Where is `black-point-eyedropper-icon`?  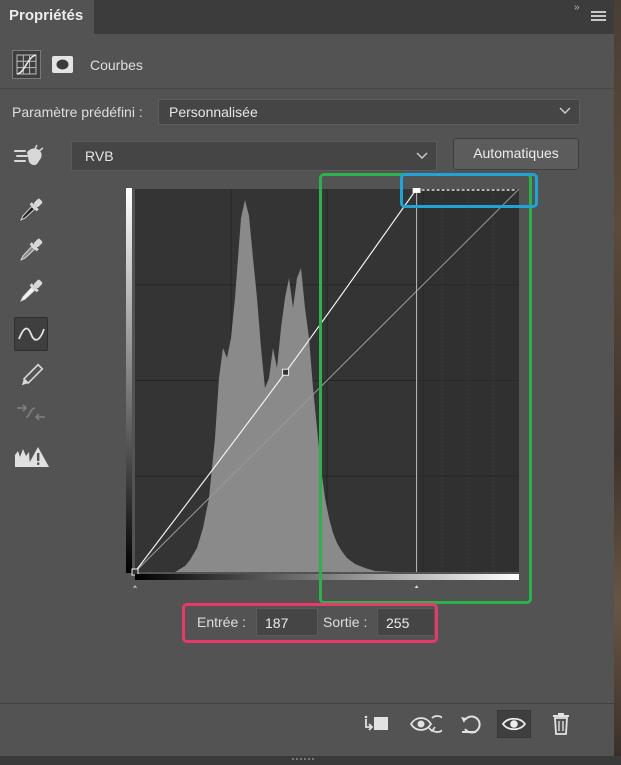
black-point-eyedropper-icon is located at coordinates (31, 210).